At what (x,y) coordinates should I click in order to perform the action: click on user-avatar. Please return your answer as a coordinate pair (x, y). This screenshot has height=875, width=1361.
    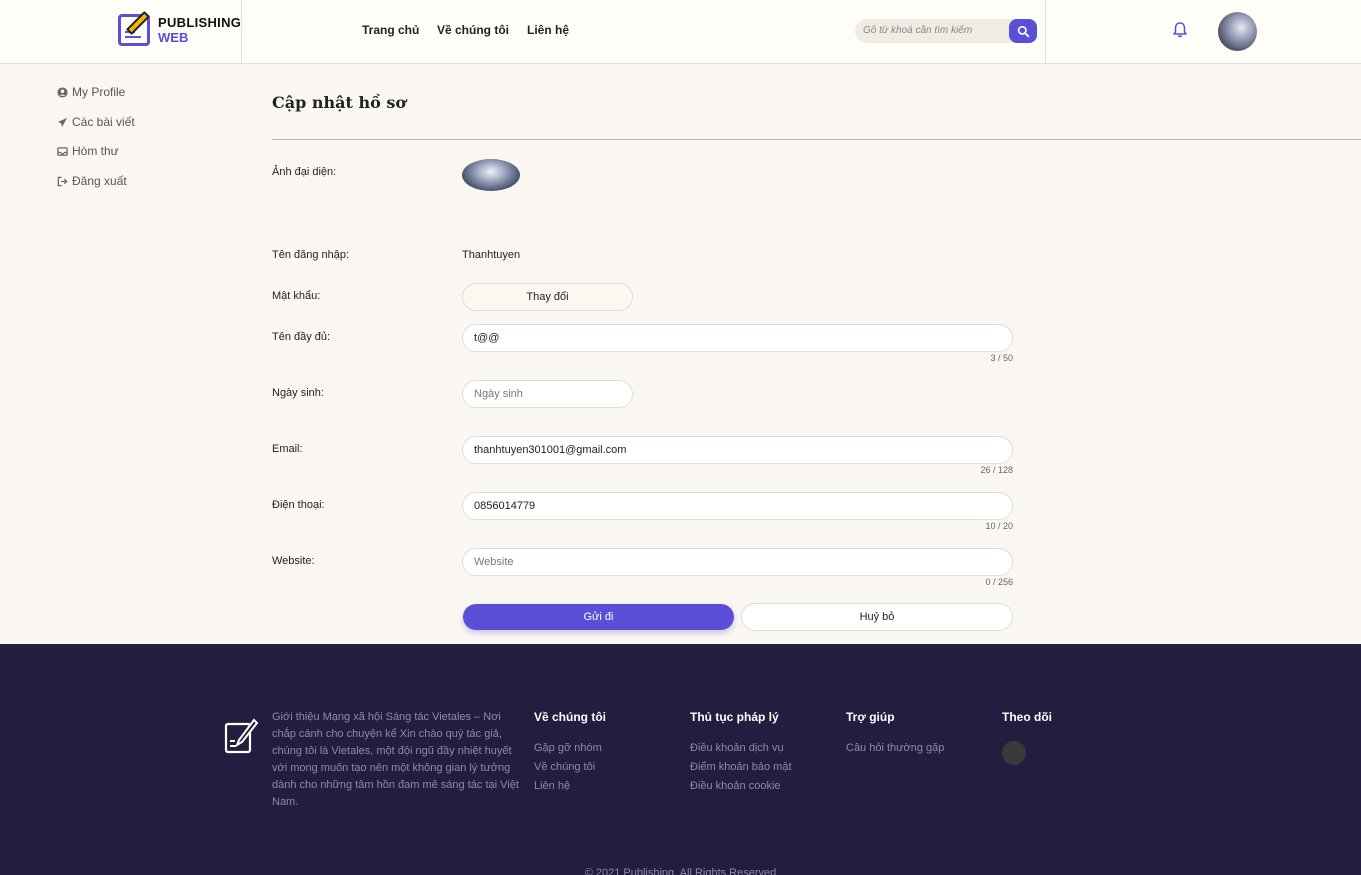
    Looking at the image, I should click on (1237, 31).